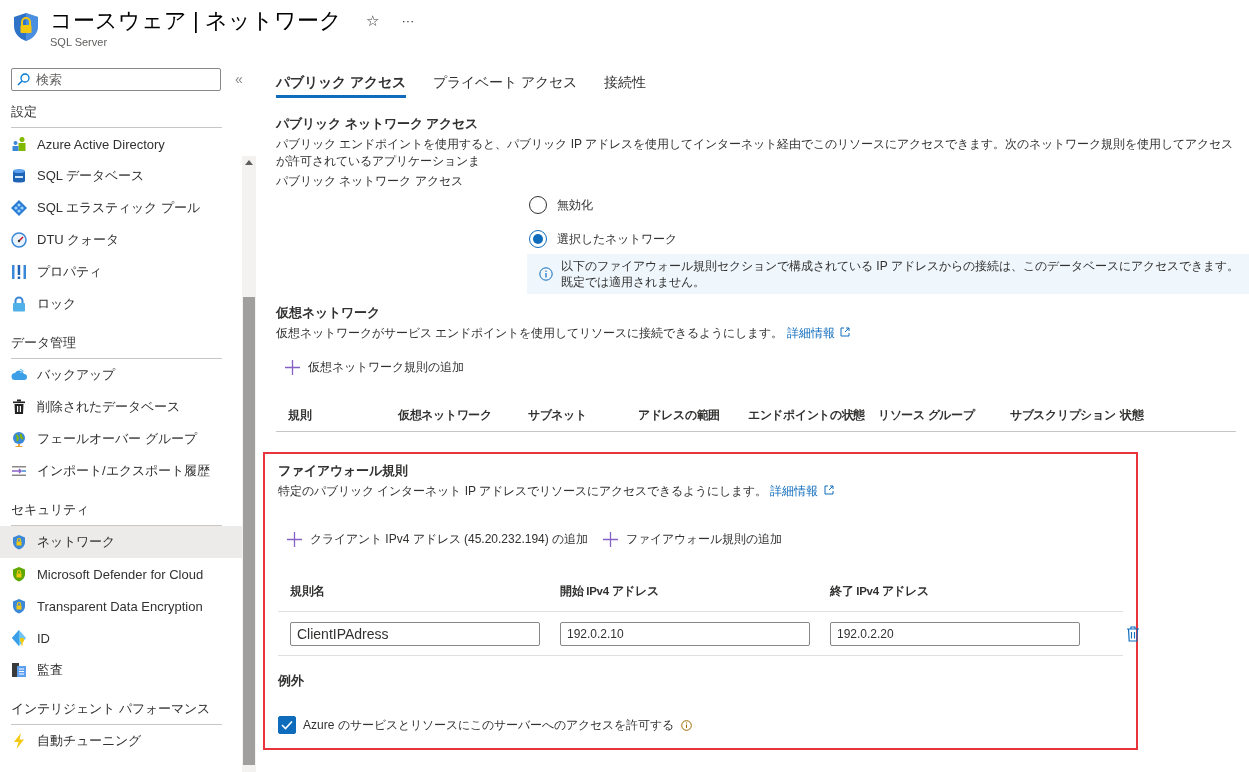 The height and width of the screenshot is (772, 1249). What do you see at coordinates (121, 272) in the screenshot?
I see `nav-item: プロパティ` at bounding box center [121, 272].